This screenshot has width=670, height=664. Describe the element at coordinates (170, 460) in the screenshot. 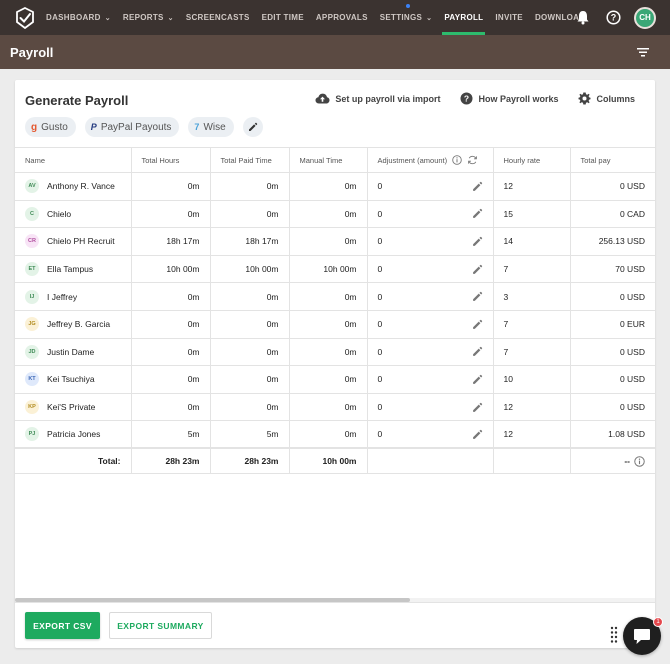

I see `total-hours-sum: 28h 23m` at that location.